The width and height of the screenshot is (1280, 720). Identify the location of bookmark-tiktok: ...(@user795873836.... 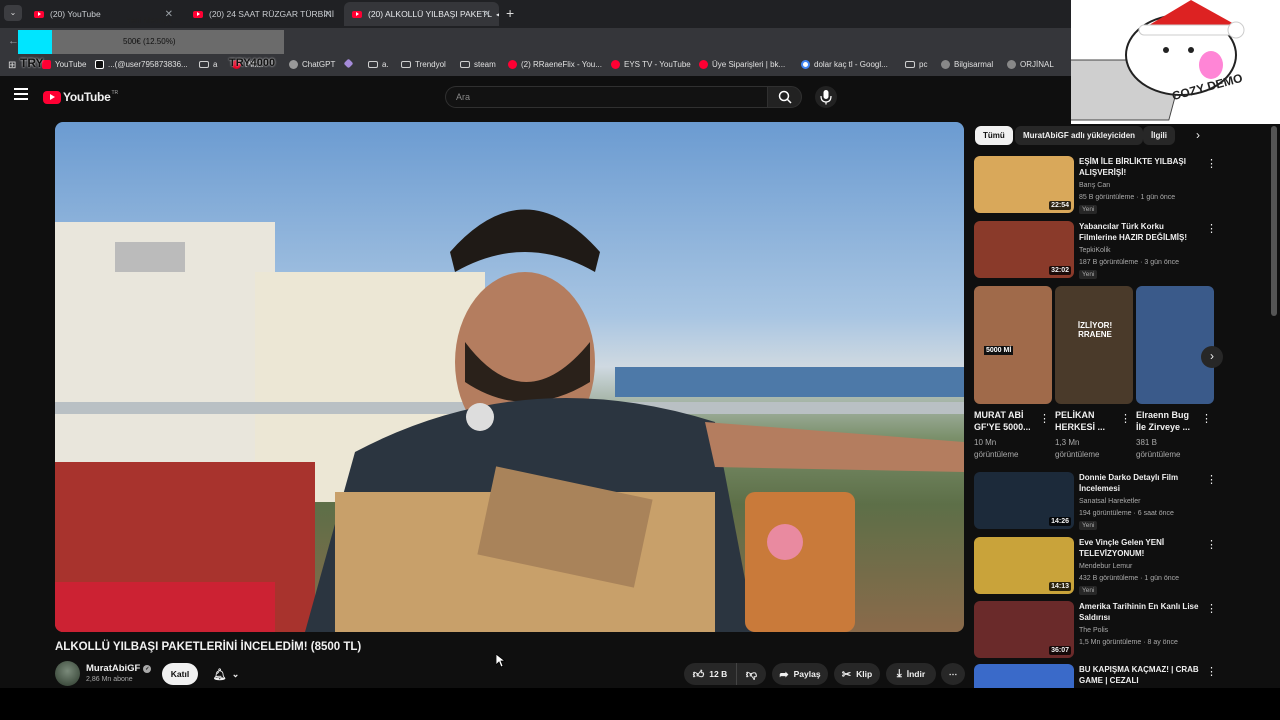
(141, 64).